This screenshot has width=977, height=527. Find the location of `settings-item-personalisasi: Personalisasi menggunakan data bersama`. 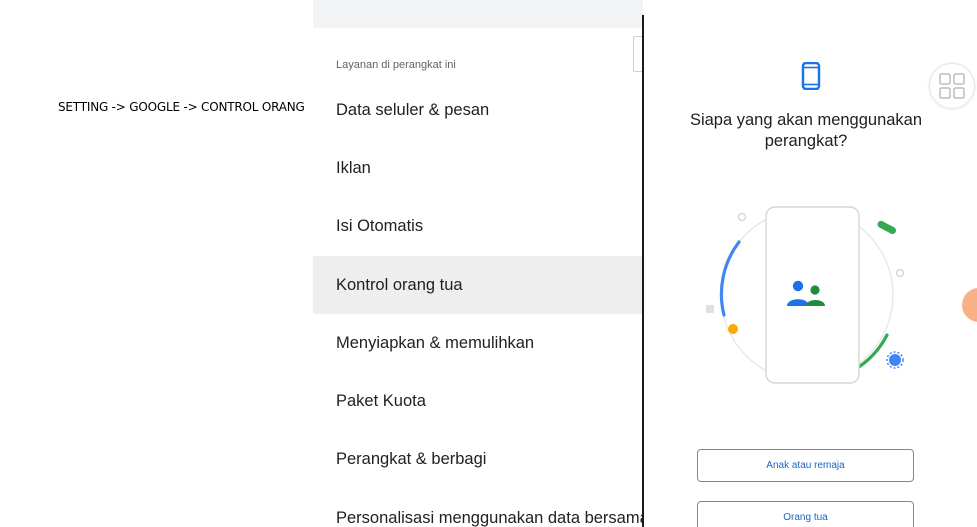

settings-item-personalisasi: Personalisasi menggunakan data bersama is located at coordinates (478, 508).